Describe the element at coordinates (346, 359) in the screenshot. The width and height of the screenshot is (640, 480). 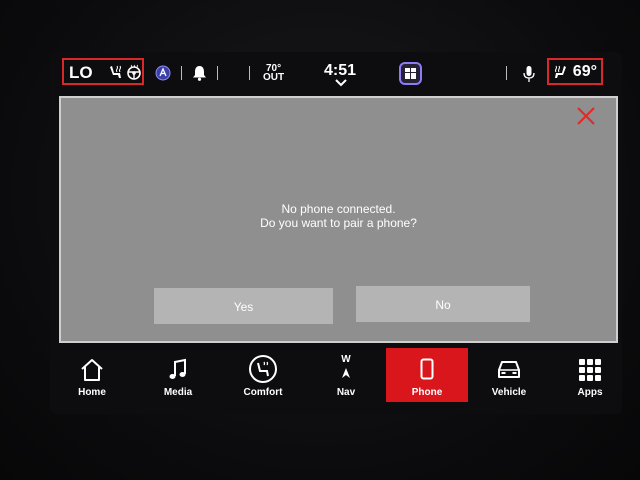
I see `compass-letter-w: W` at that location.